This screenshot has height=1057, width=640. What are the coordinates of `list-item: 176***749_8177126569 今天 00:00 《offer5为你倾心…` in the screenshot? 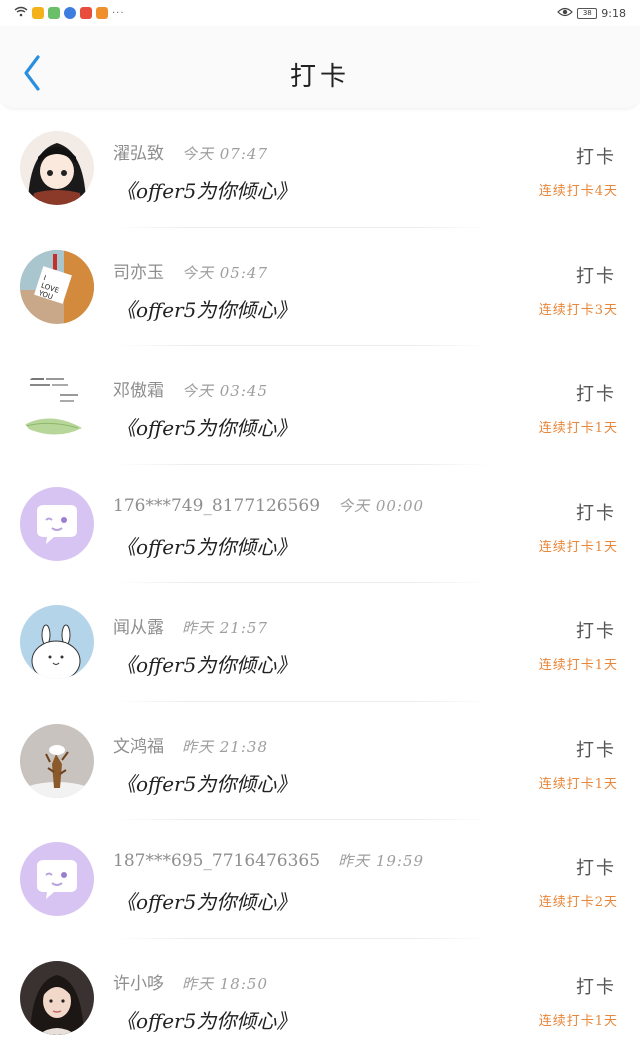 It's located at (320, 524).